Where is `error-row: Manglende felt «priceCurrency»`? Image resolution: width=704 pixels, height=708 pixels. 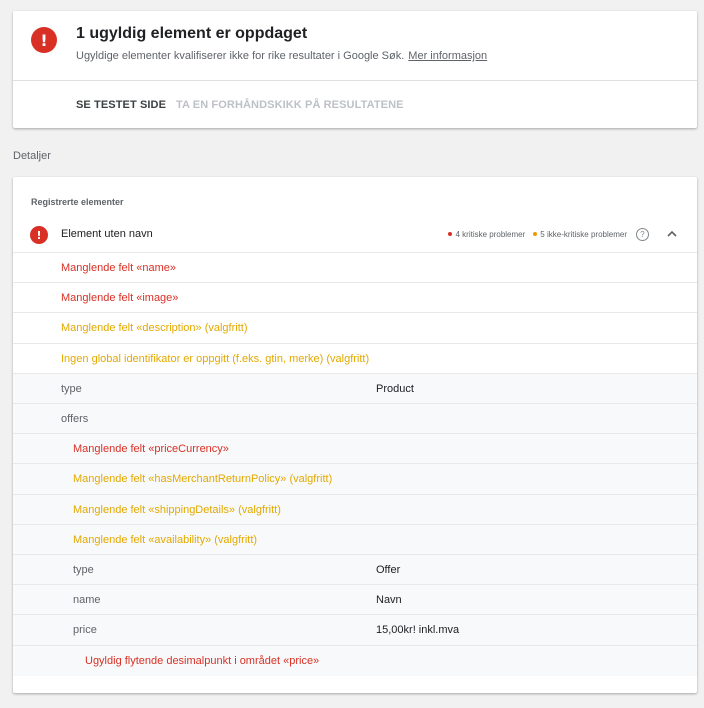
error-row: Manglende felt «priceCurrency» is located at coordinates (355, 449).